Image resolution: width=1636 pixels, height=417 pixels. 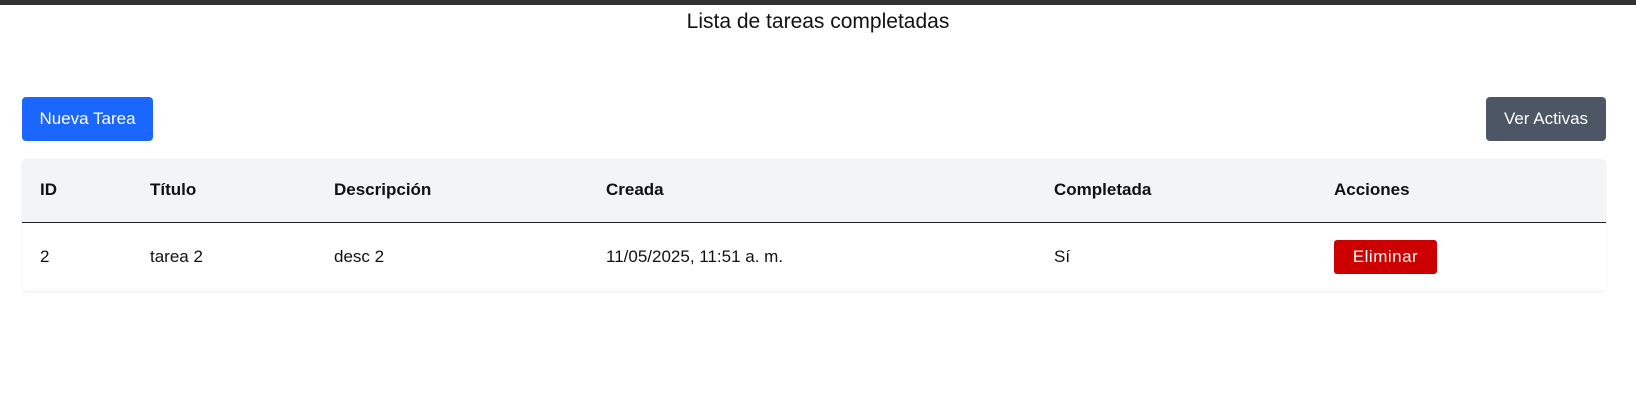 I want to click on cell-created: 11/05/2025, 11:51 a. m., so click(x=695, y=256).